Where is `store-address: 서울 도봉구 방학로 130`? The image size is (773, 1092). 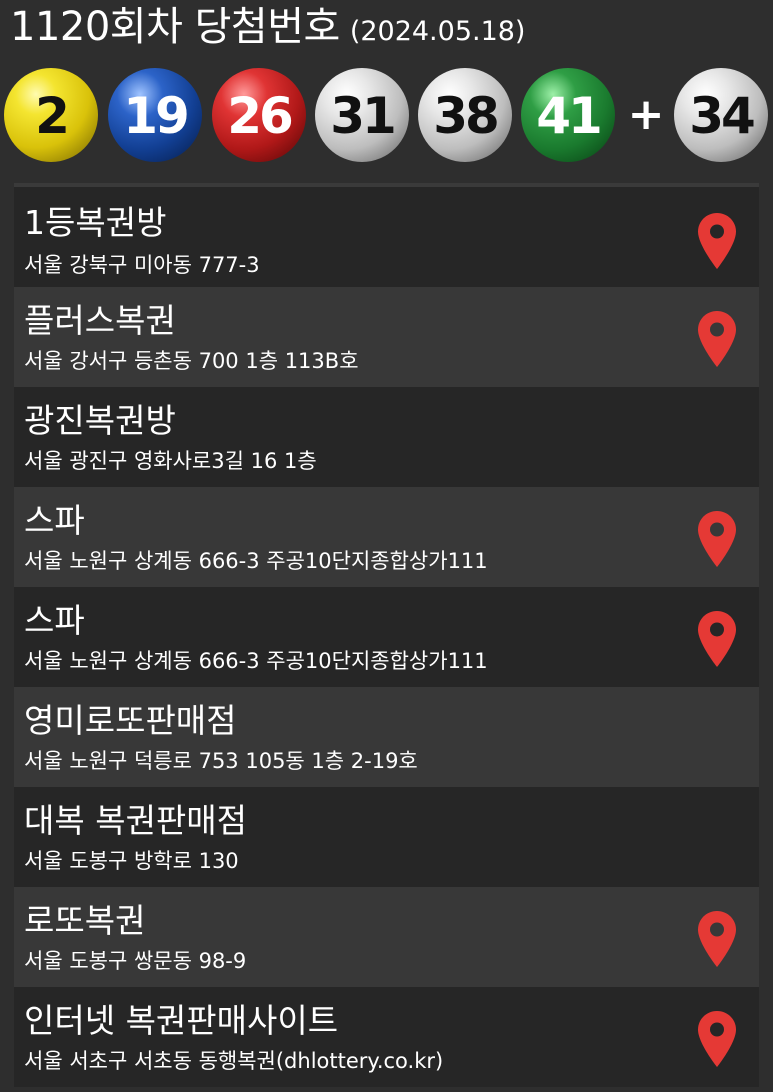 store-address: 서울 도봉구 방학로 130 is located at coordinates (131, 861).